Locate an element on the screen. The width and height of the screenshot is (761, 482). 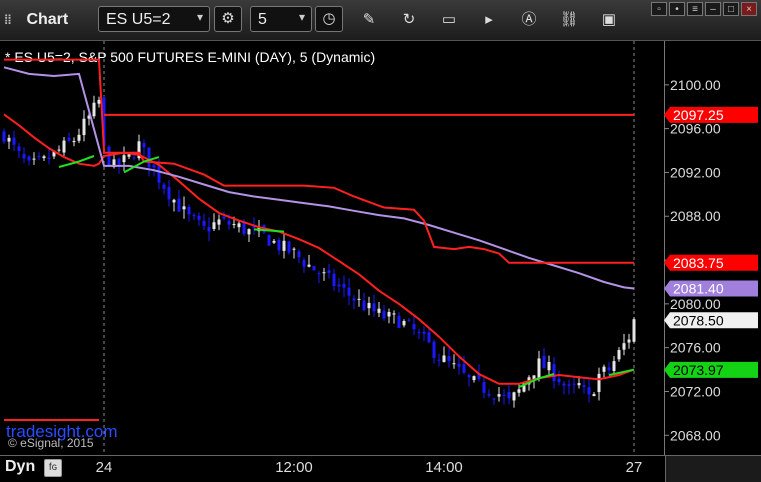
chart-title-label: ⁞⁞ Chart is located at coordinates (36, 20).